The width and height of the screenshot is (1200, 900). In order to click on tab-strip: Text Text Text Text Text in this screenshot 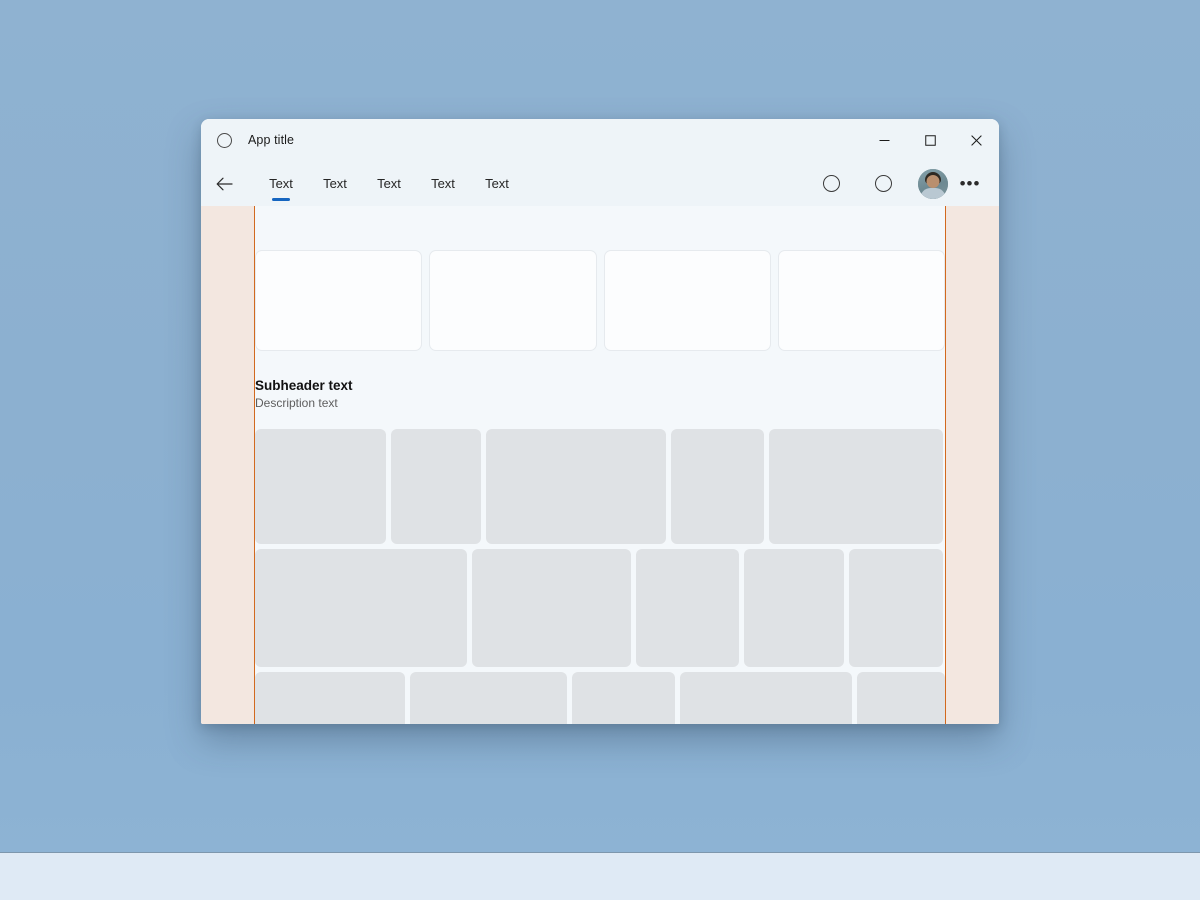, I will do `click(389, 183)`.